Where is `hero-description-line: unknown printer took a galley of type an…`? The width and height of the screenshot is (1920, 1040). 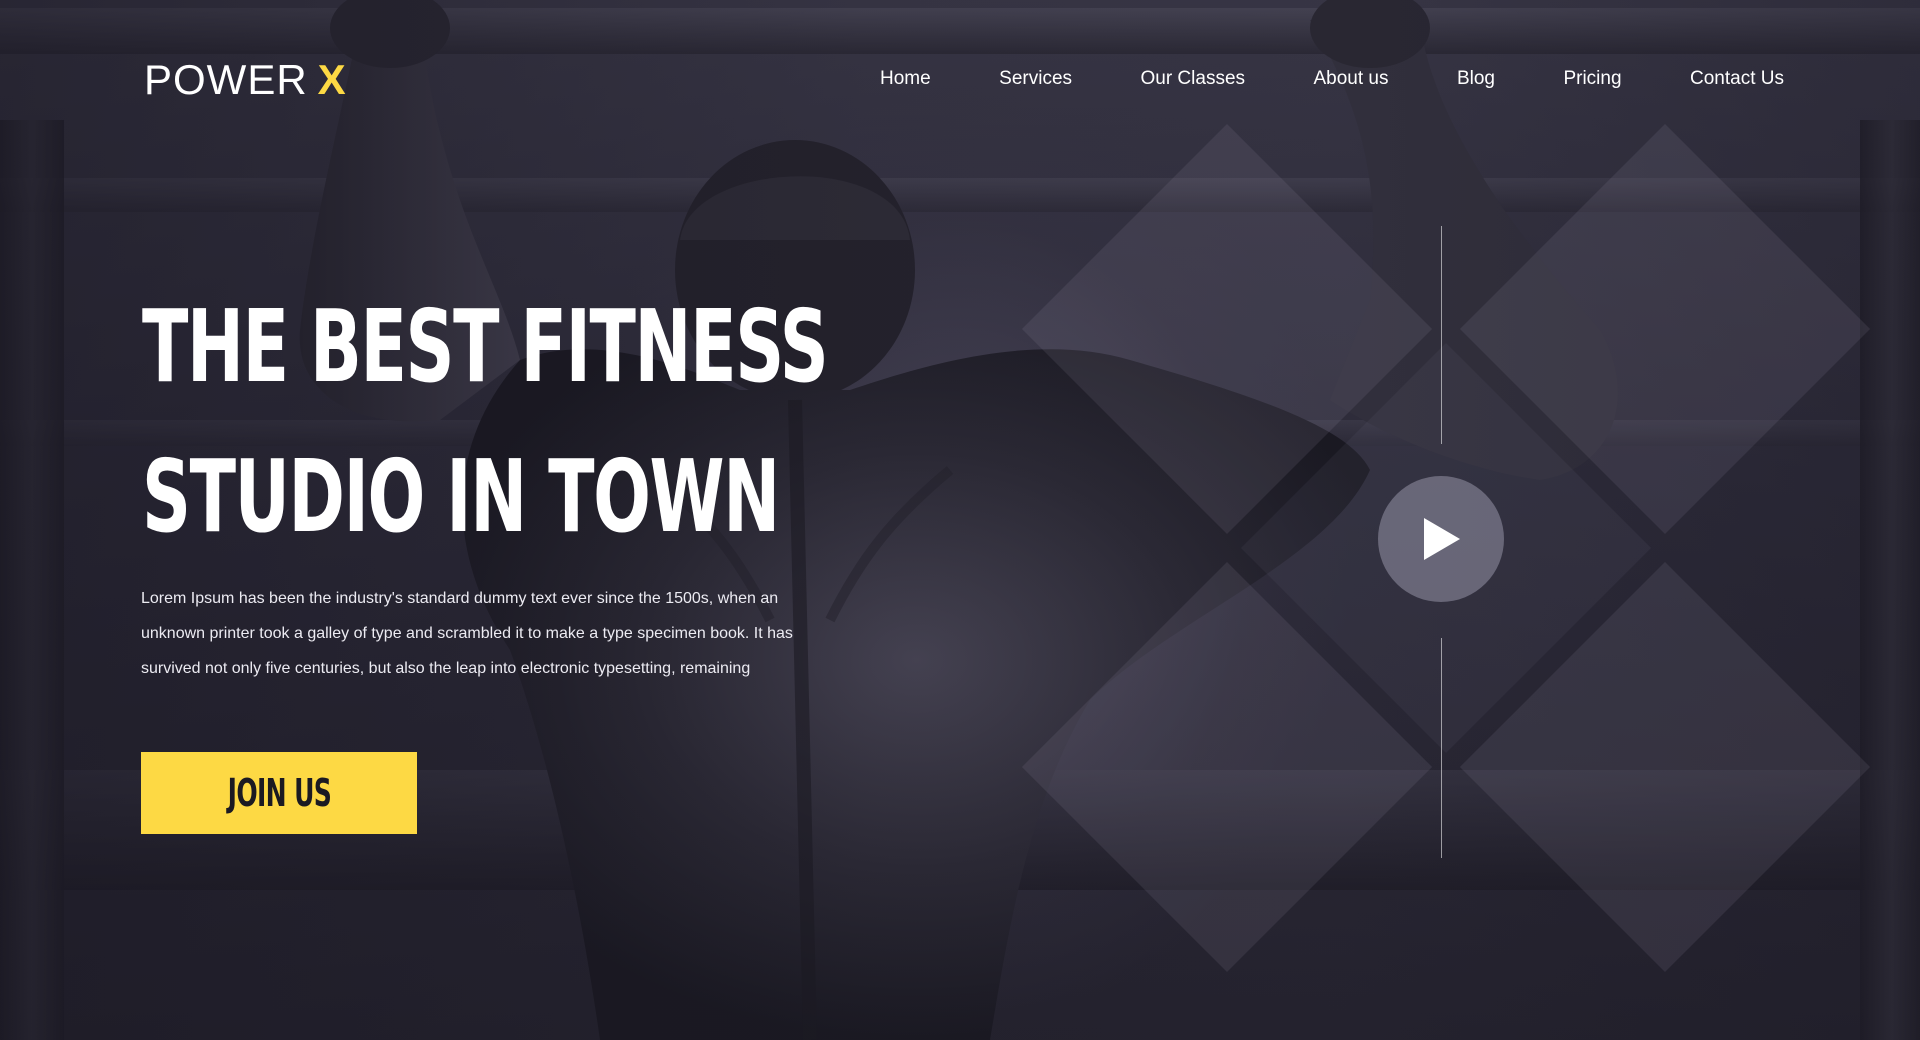
hero-description-line: unknown printer took a galley of type an… is located at coordinates (467, 633).